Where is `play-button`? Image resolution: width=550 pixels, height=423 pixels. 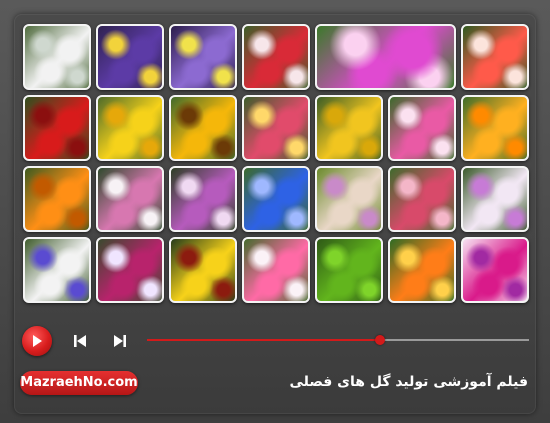 play-button is located at coordinates (37, 341).